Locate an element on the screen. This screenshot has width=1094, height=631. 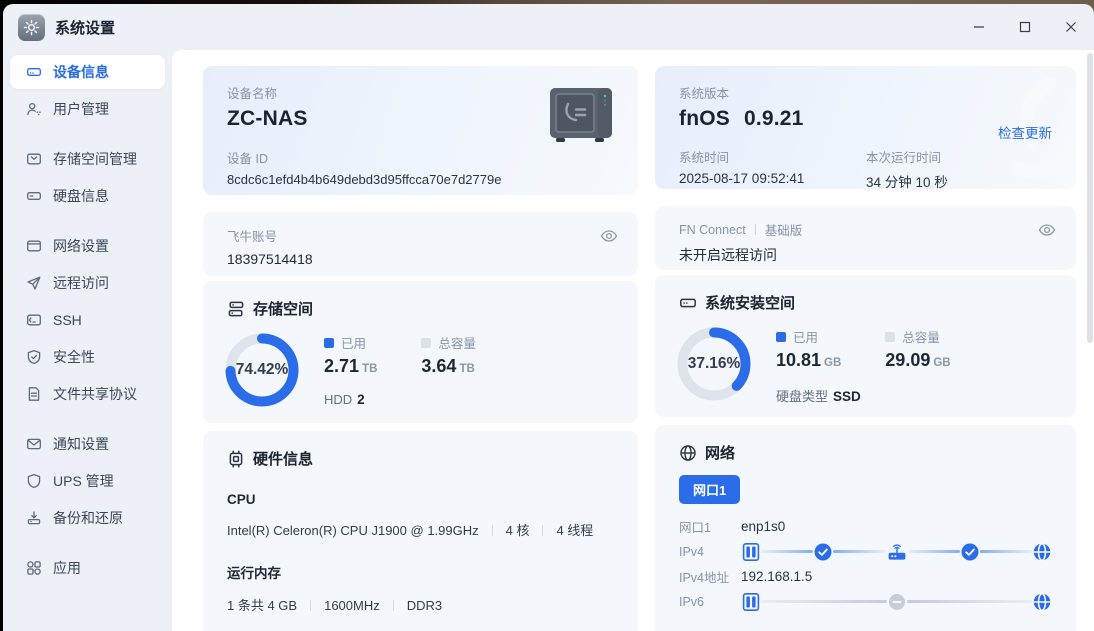
browser-window-icon is located at coordinates (34, 246).